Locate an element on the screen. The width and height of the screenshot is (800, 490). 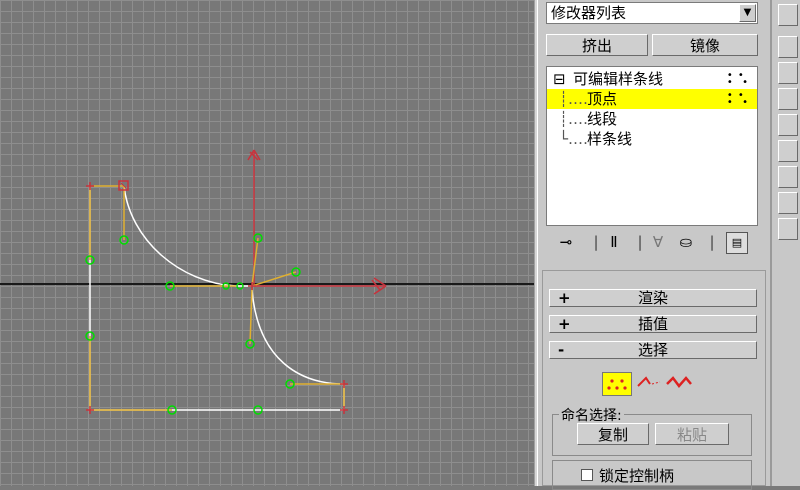
show-end-result-icon: Ⅱ is located at coordinates (614, 242).